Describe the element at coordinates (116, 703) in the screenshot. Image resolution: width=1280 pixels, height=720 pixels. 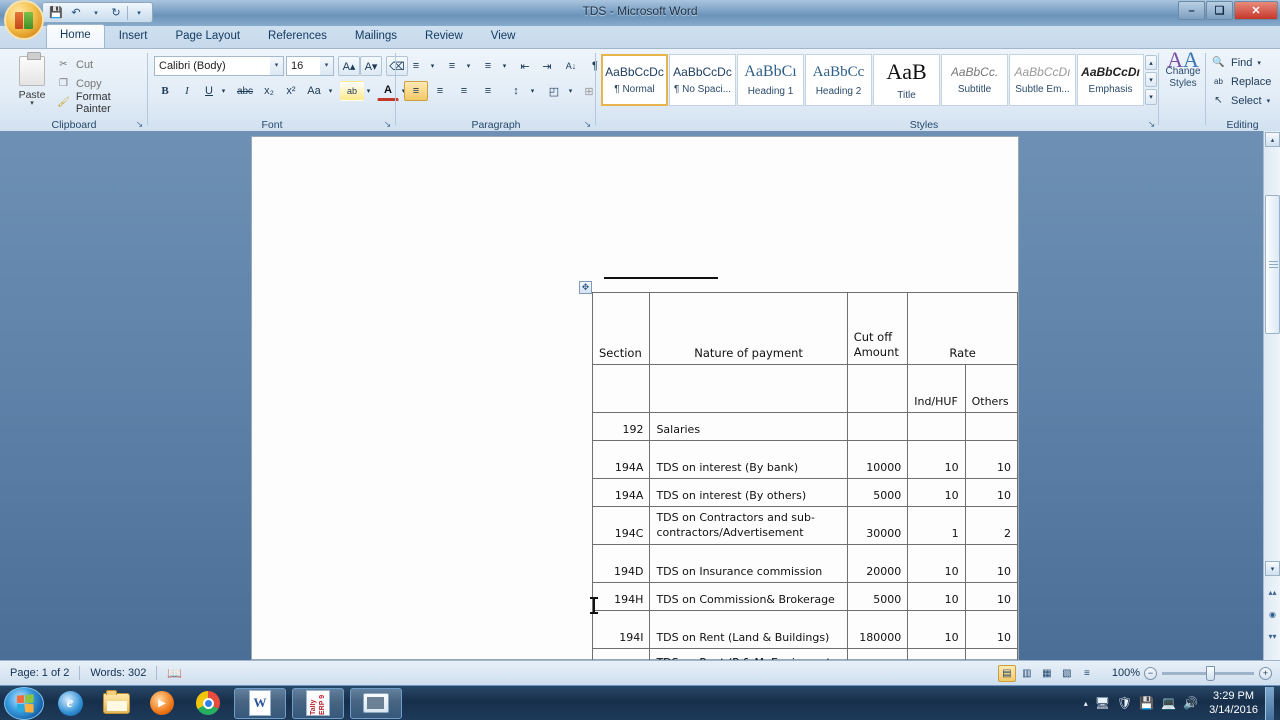
I see `taskbar-windows-explorer` at that location.